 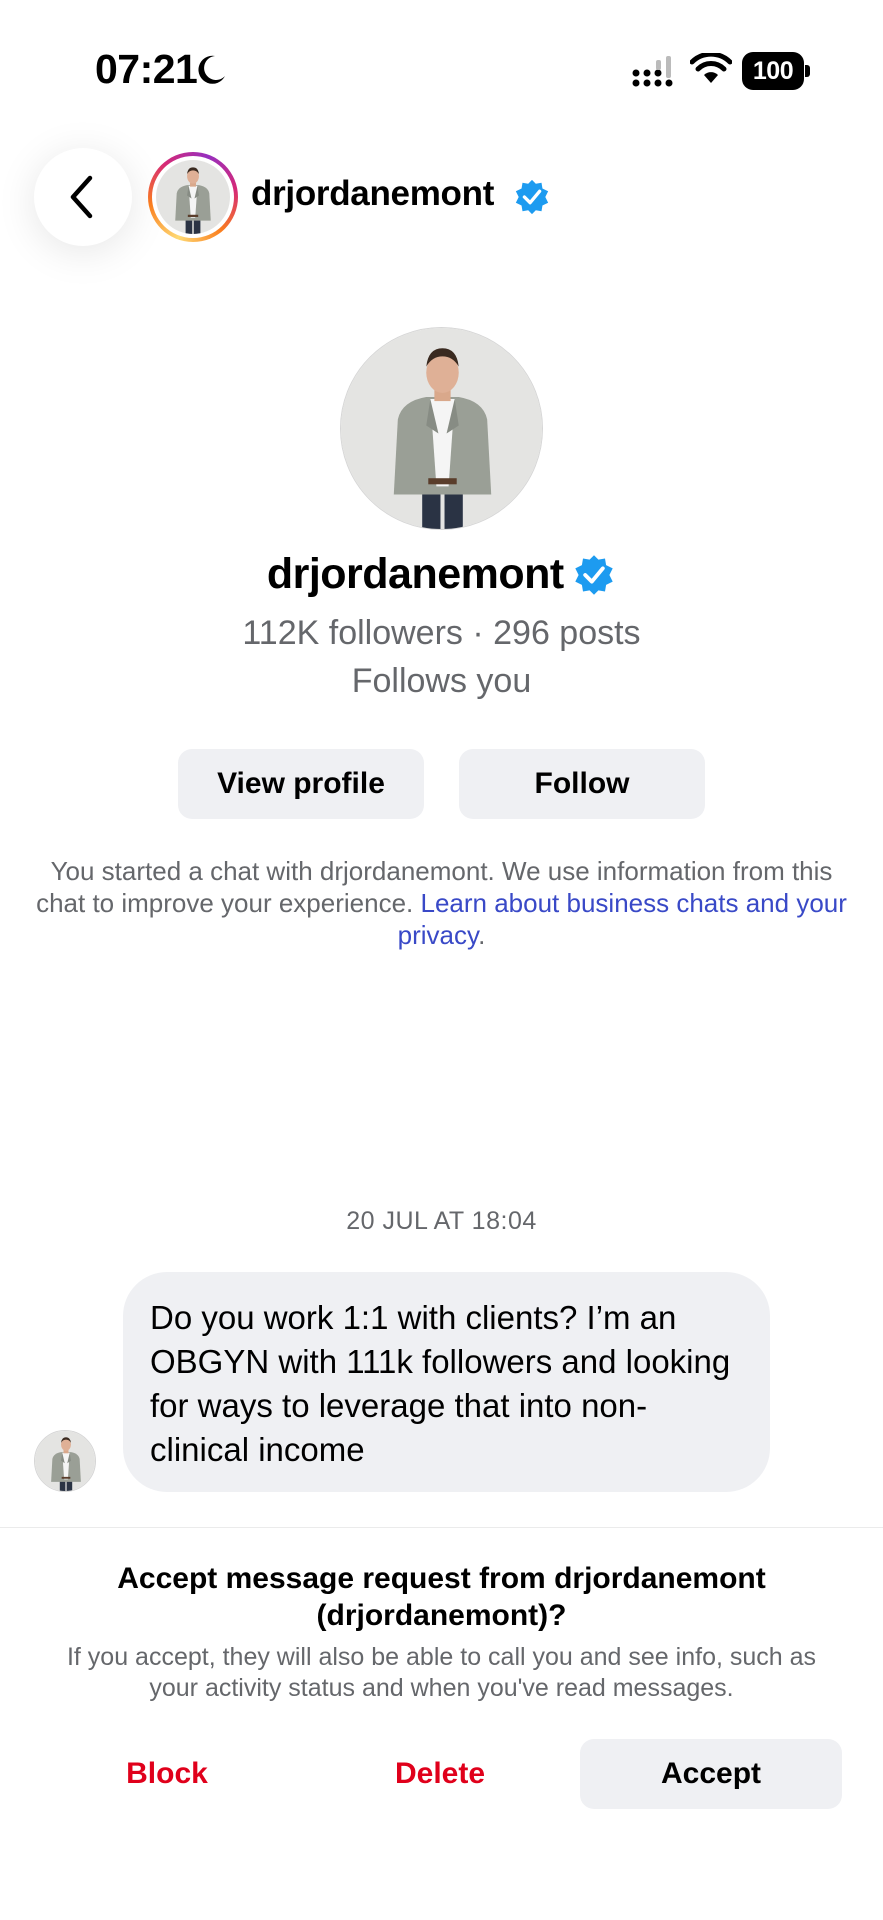 I want to click on cellular-signal-icon, so click(x=652, y=71).